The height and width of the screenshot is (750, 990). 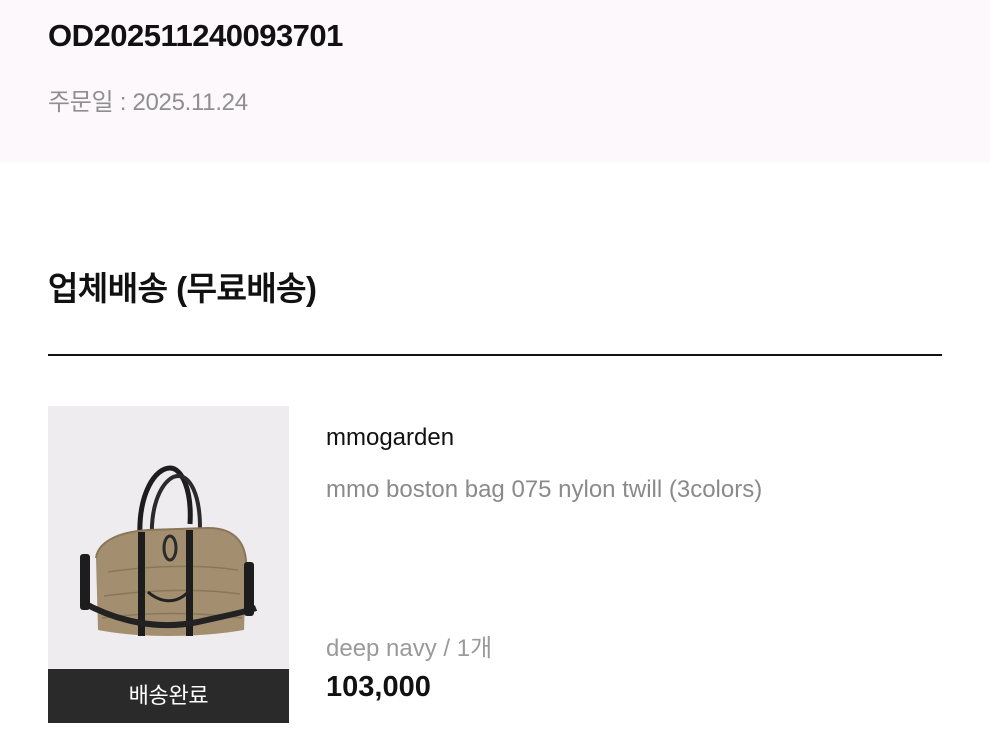 What do you see at coordinates (378, 687) in the screenshot?
I see `product-price: 103,000` at bounding box center [378, 687].